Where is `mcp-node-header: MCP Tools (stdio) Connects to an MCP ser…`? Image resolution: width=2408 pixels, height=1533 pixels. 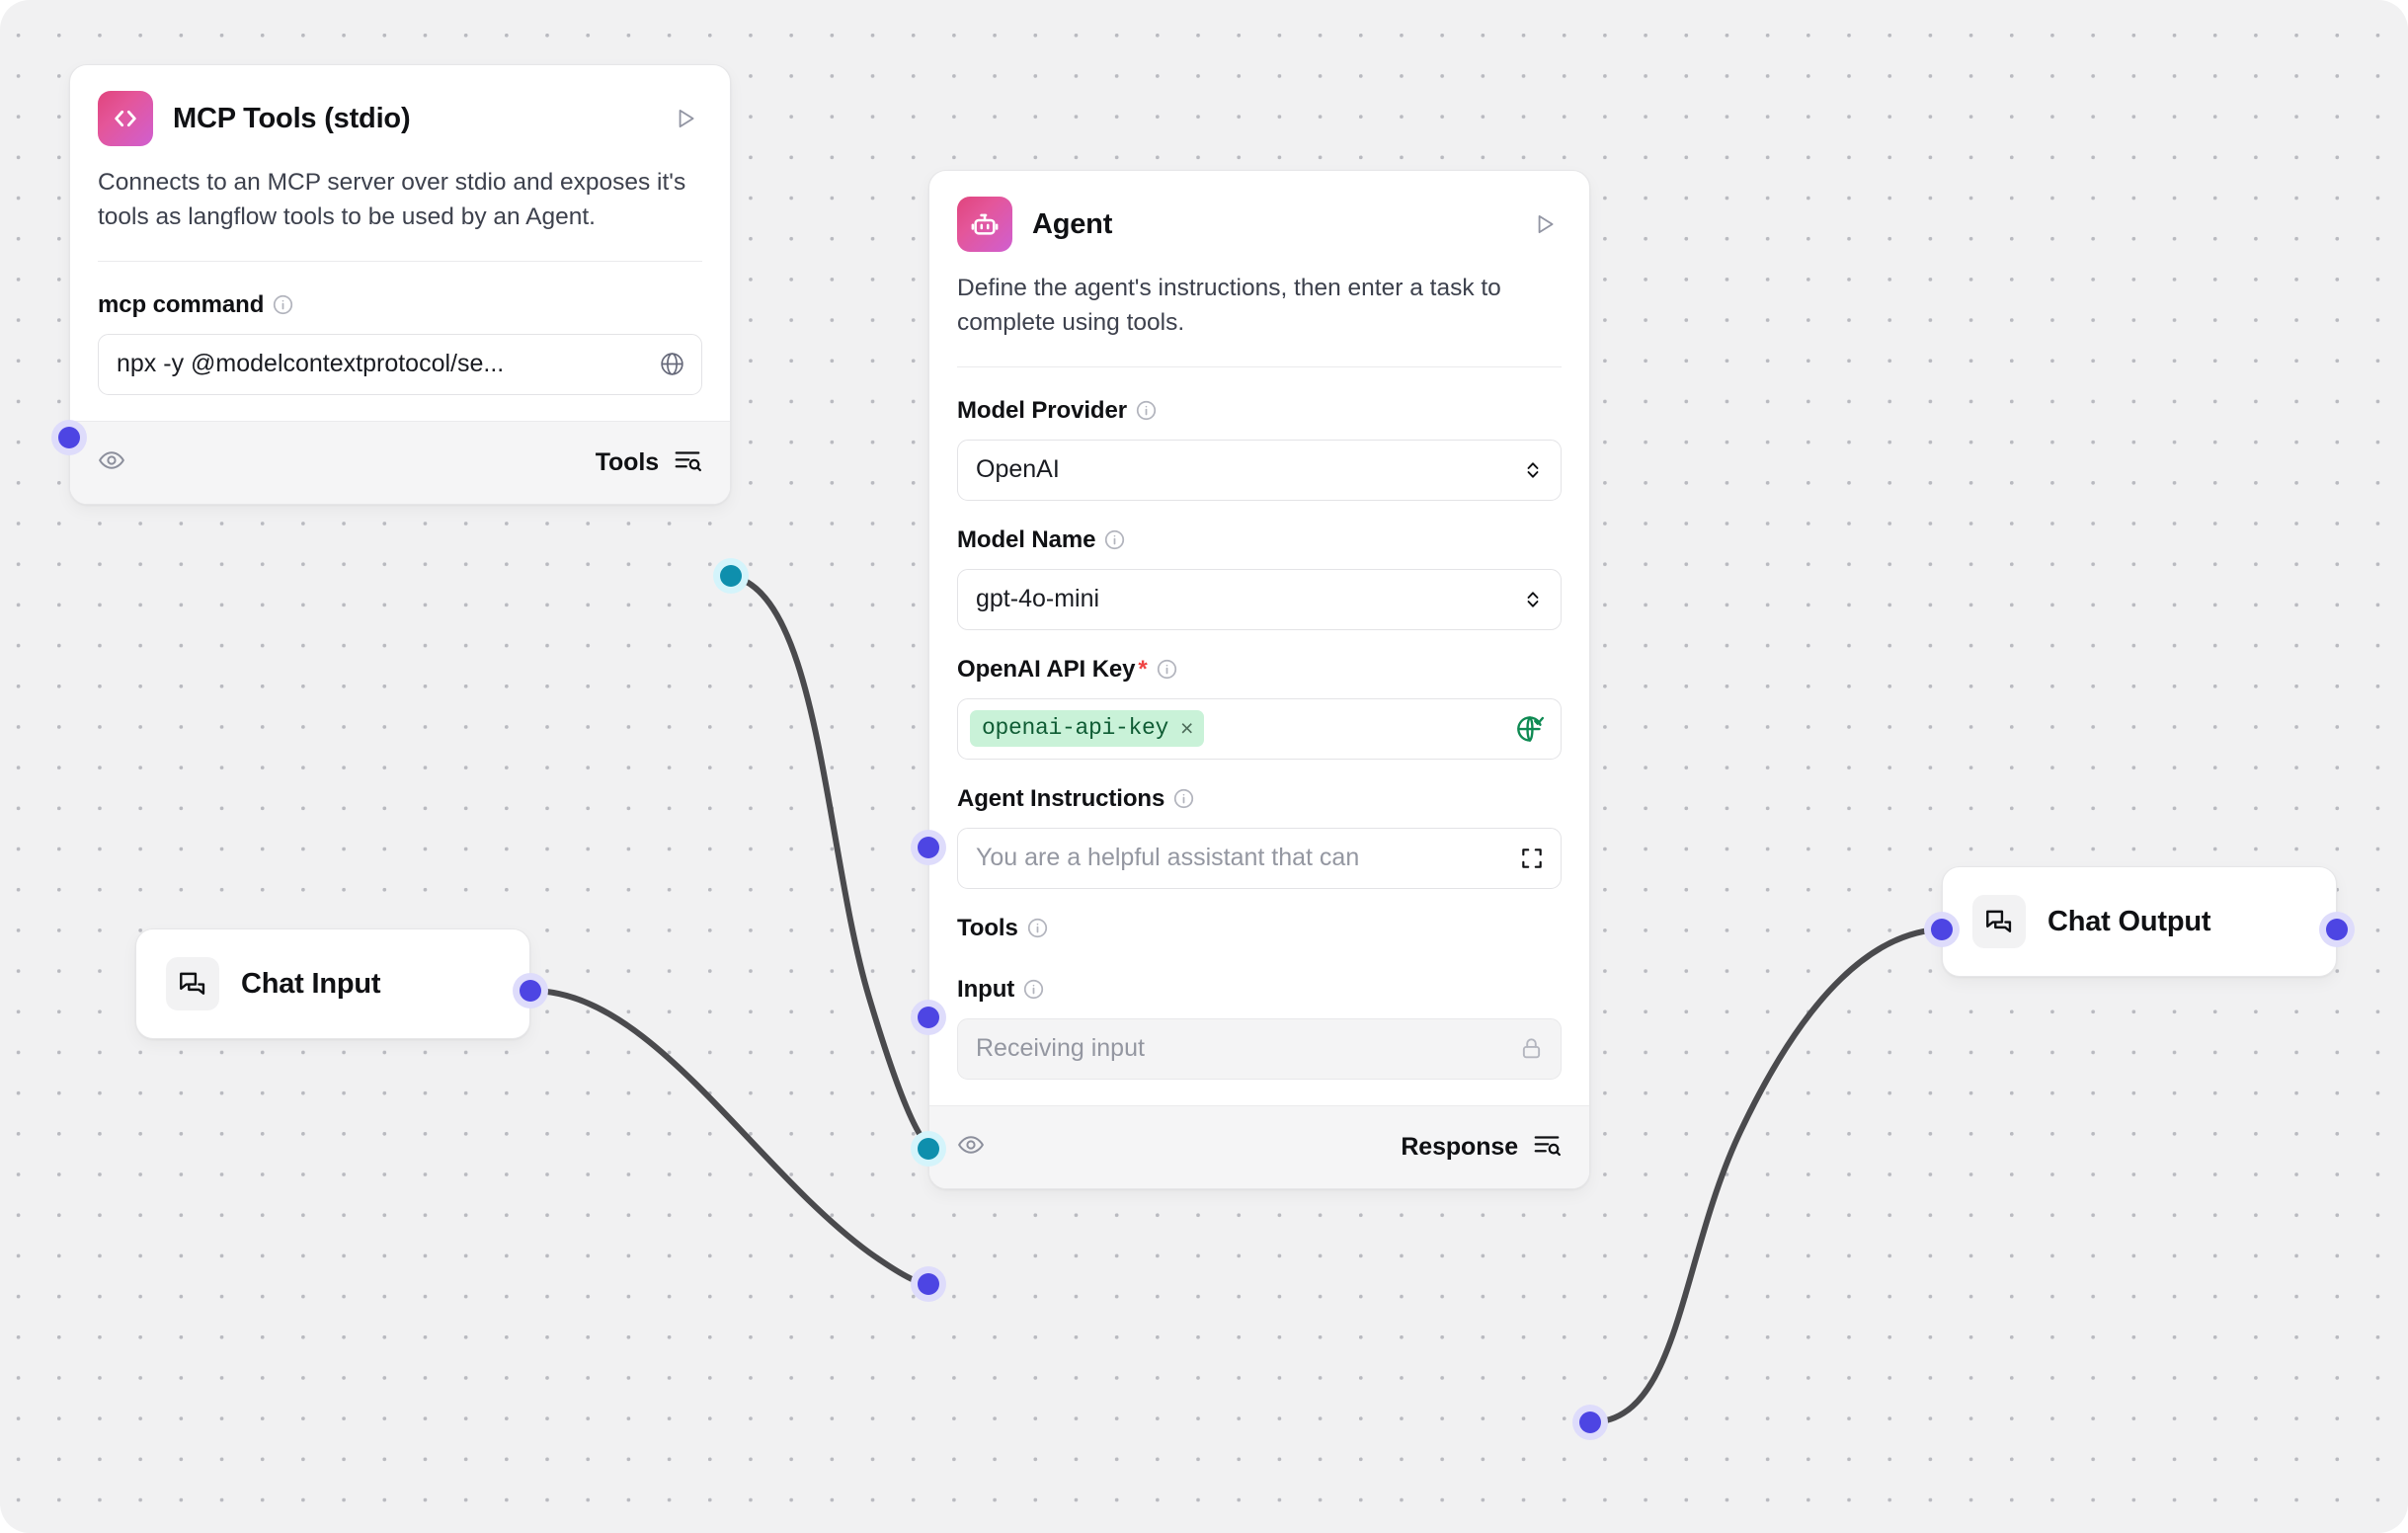
mcp-node-header: MCP Tools (stdio) Connects to an MCP ser… is located at coordinates (400, 165).